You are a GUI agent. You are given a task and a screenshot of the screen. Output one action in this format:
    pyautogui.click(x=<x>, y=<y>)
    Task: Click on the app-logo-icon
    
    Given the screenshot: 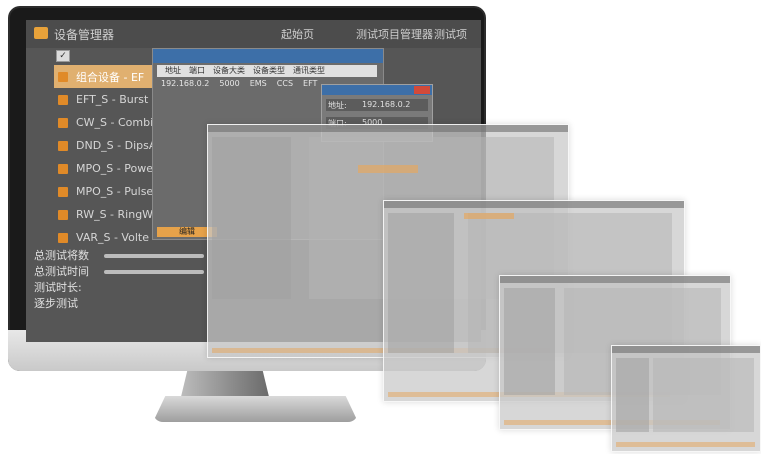 What is the action you would take?
    pyautogui.click(x=41, y=33)
    